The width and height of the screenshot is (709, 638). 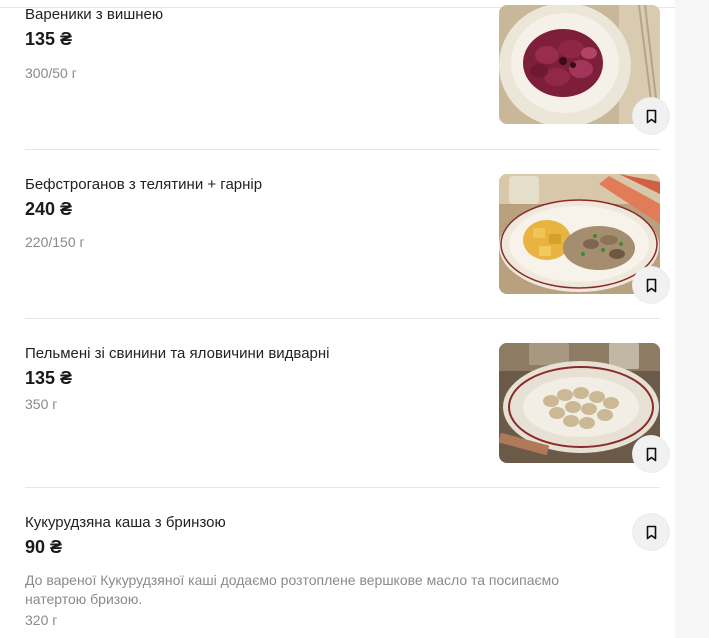 What do you see at coordinates (41, 620) in the screenshot?
I see `dish-weight: 320 г` at bounding box center [41, 620].